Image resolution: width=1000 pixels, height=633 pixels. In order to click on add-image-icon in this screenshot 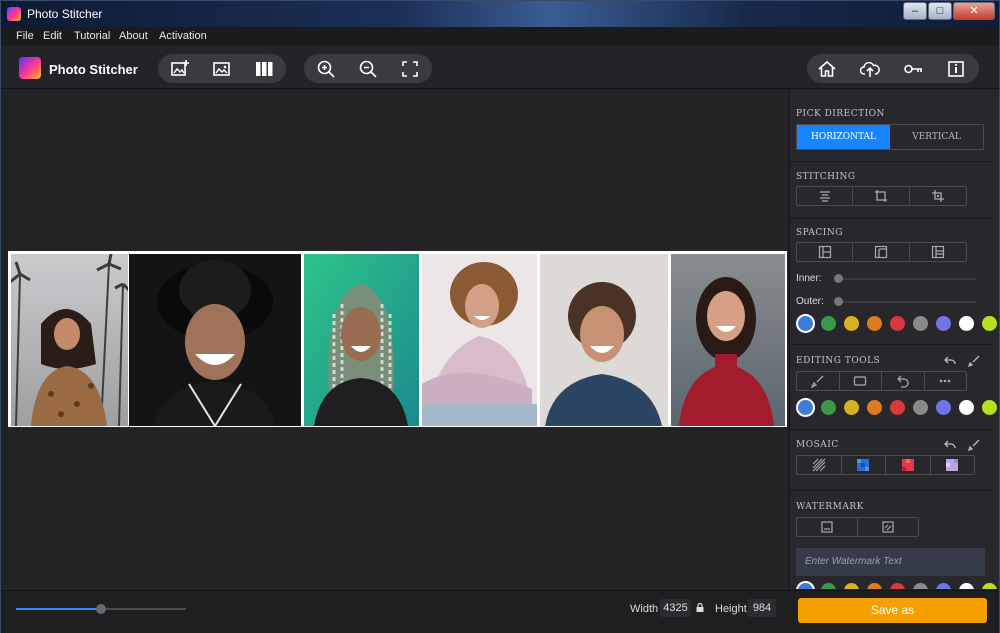, I will do `click(180, 68)`.